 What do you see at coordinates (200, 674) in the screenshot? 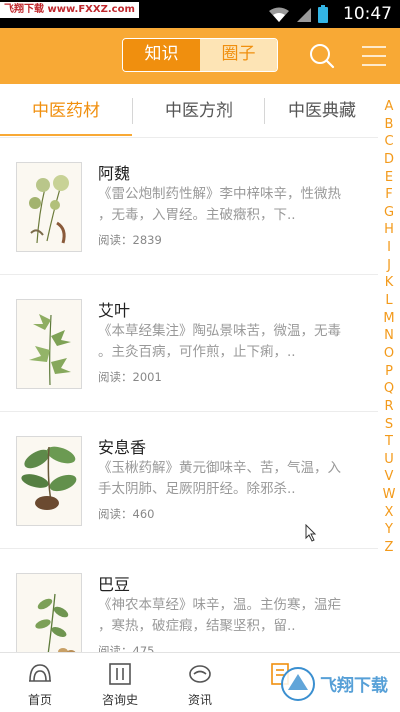
I see `news-icon` at bounding box center [200, 674].